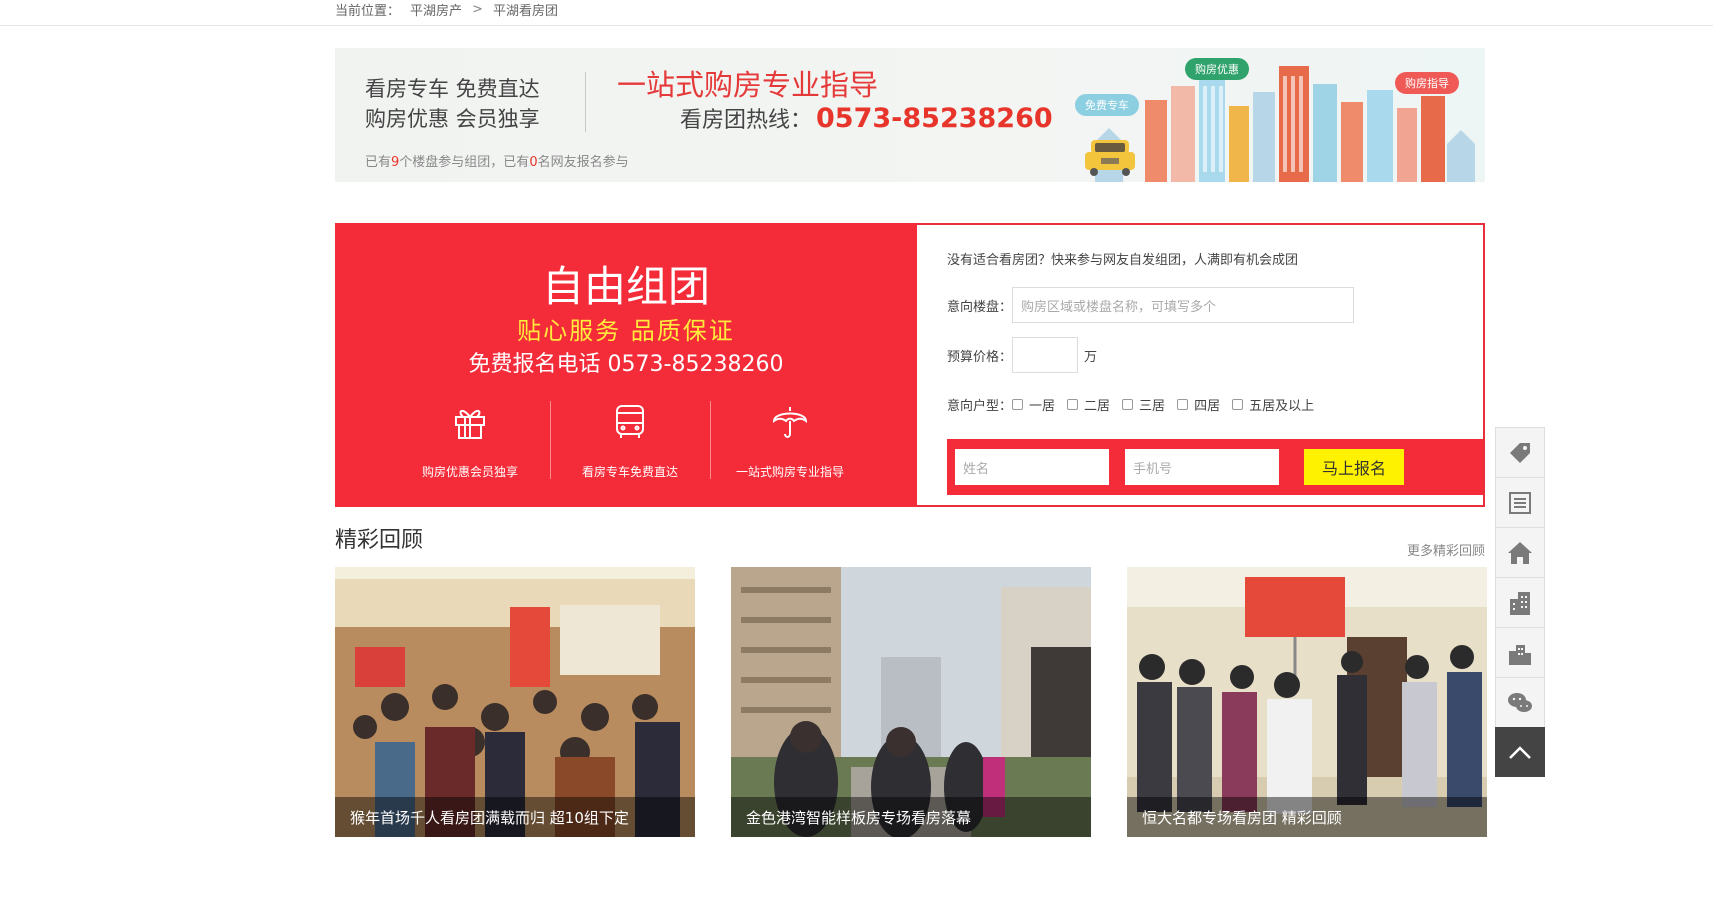 This screenshot has height=898, width=1713. I want to click on estate-row: 意向楼盘： 购房区域或楼盘名称，可填写多个, so click(1151, 305).